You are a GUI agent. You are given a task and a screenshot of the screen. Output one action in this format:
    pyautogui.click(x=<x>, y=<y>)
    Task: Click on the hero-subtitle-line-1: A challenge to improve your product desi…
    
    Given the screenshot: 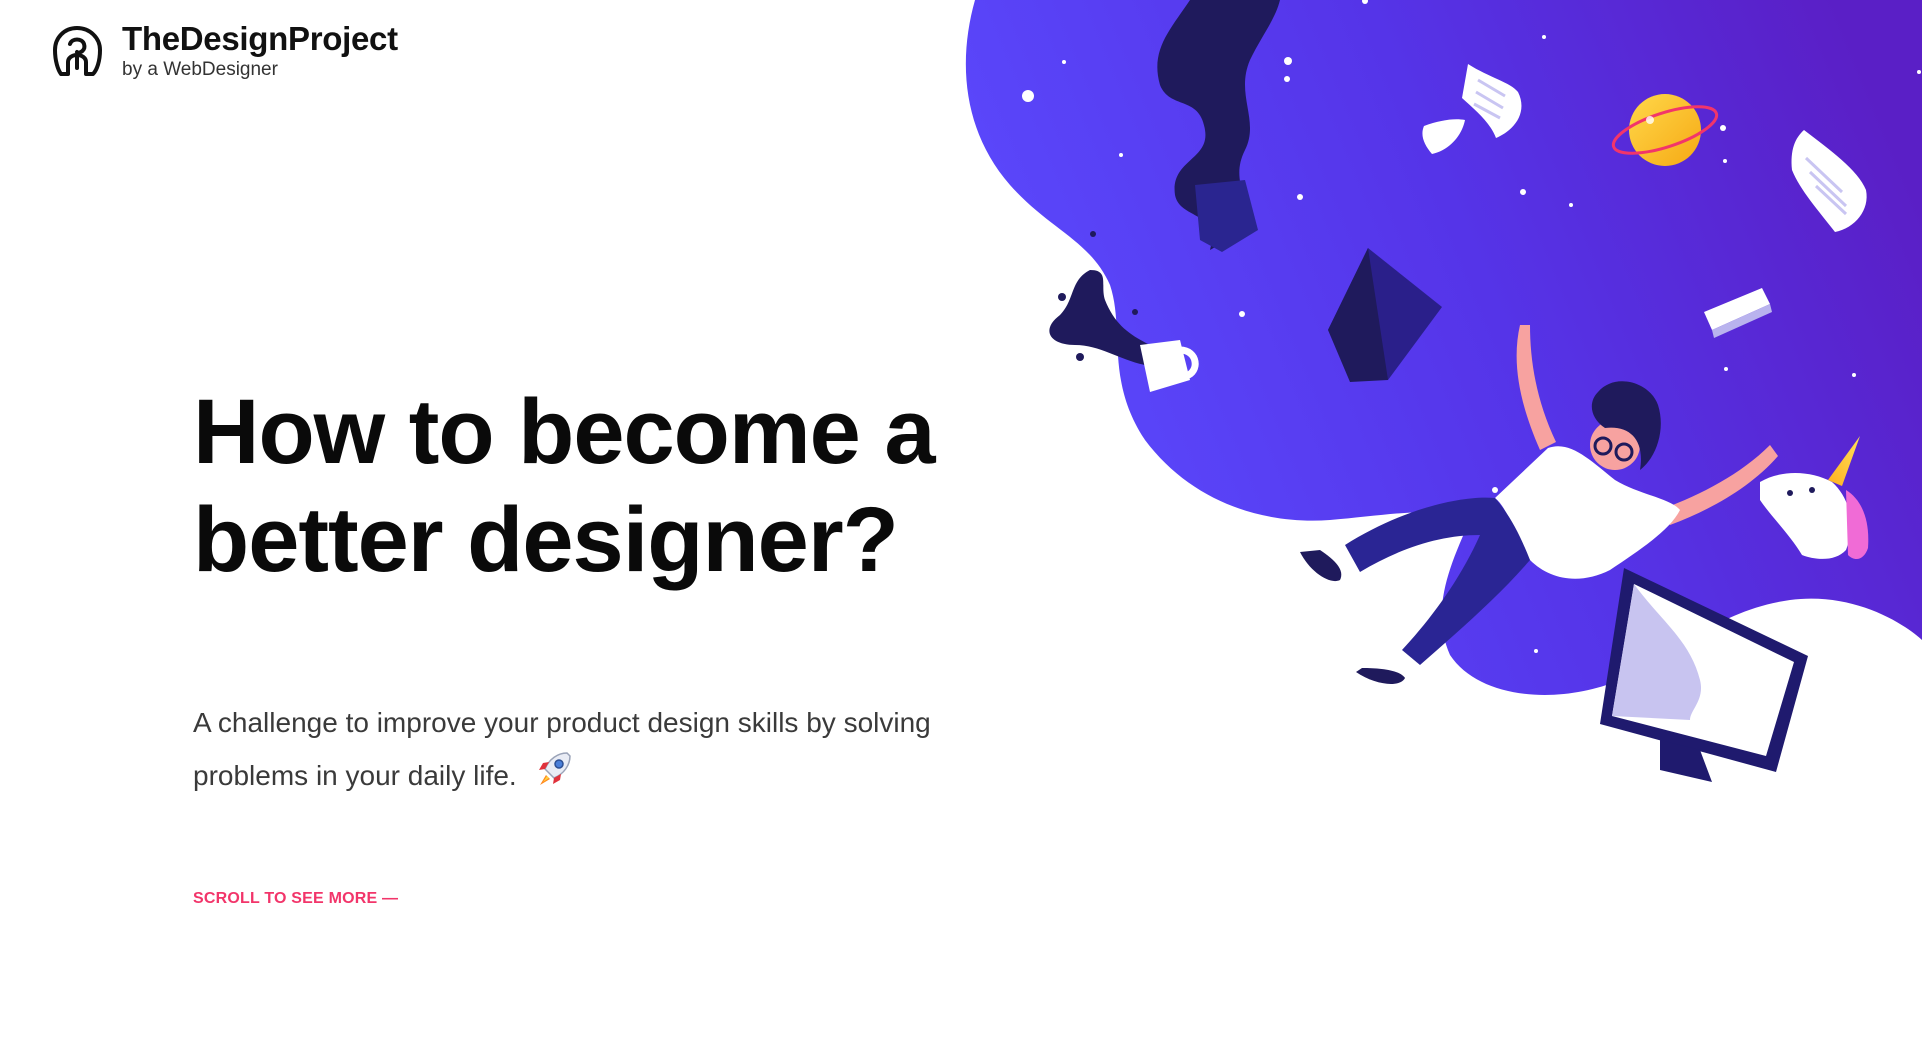 What is the action you would take?
    pyautogui.click(x=562, y=722)
    